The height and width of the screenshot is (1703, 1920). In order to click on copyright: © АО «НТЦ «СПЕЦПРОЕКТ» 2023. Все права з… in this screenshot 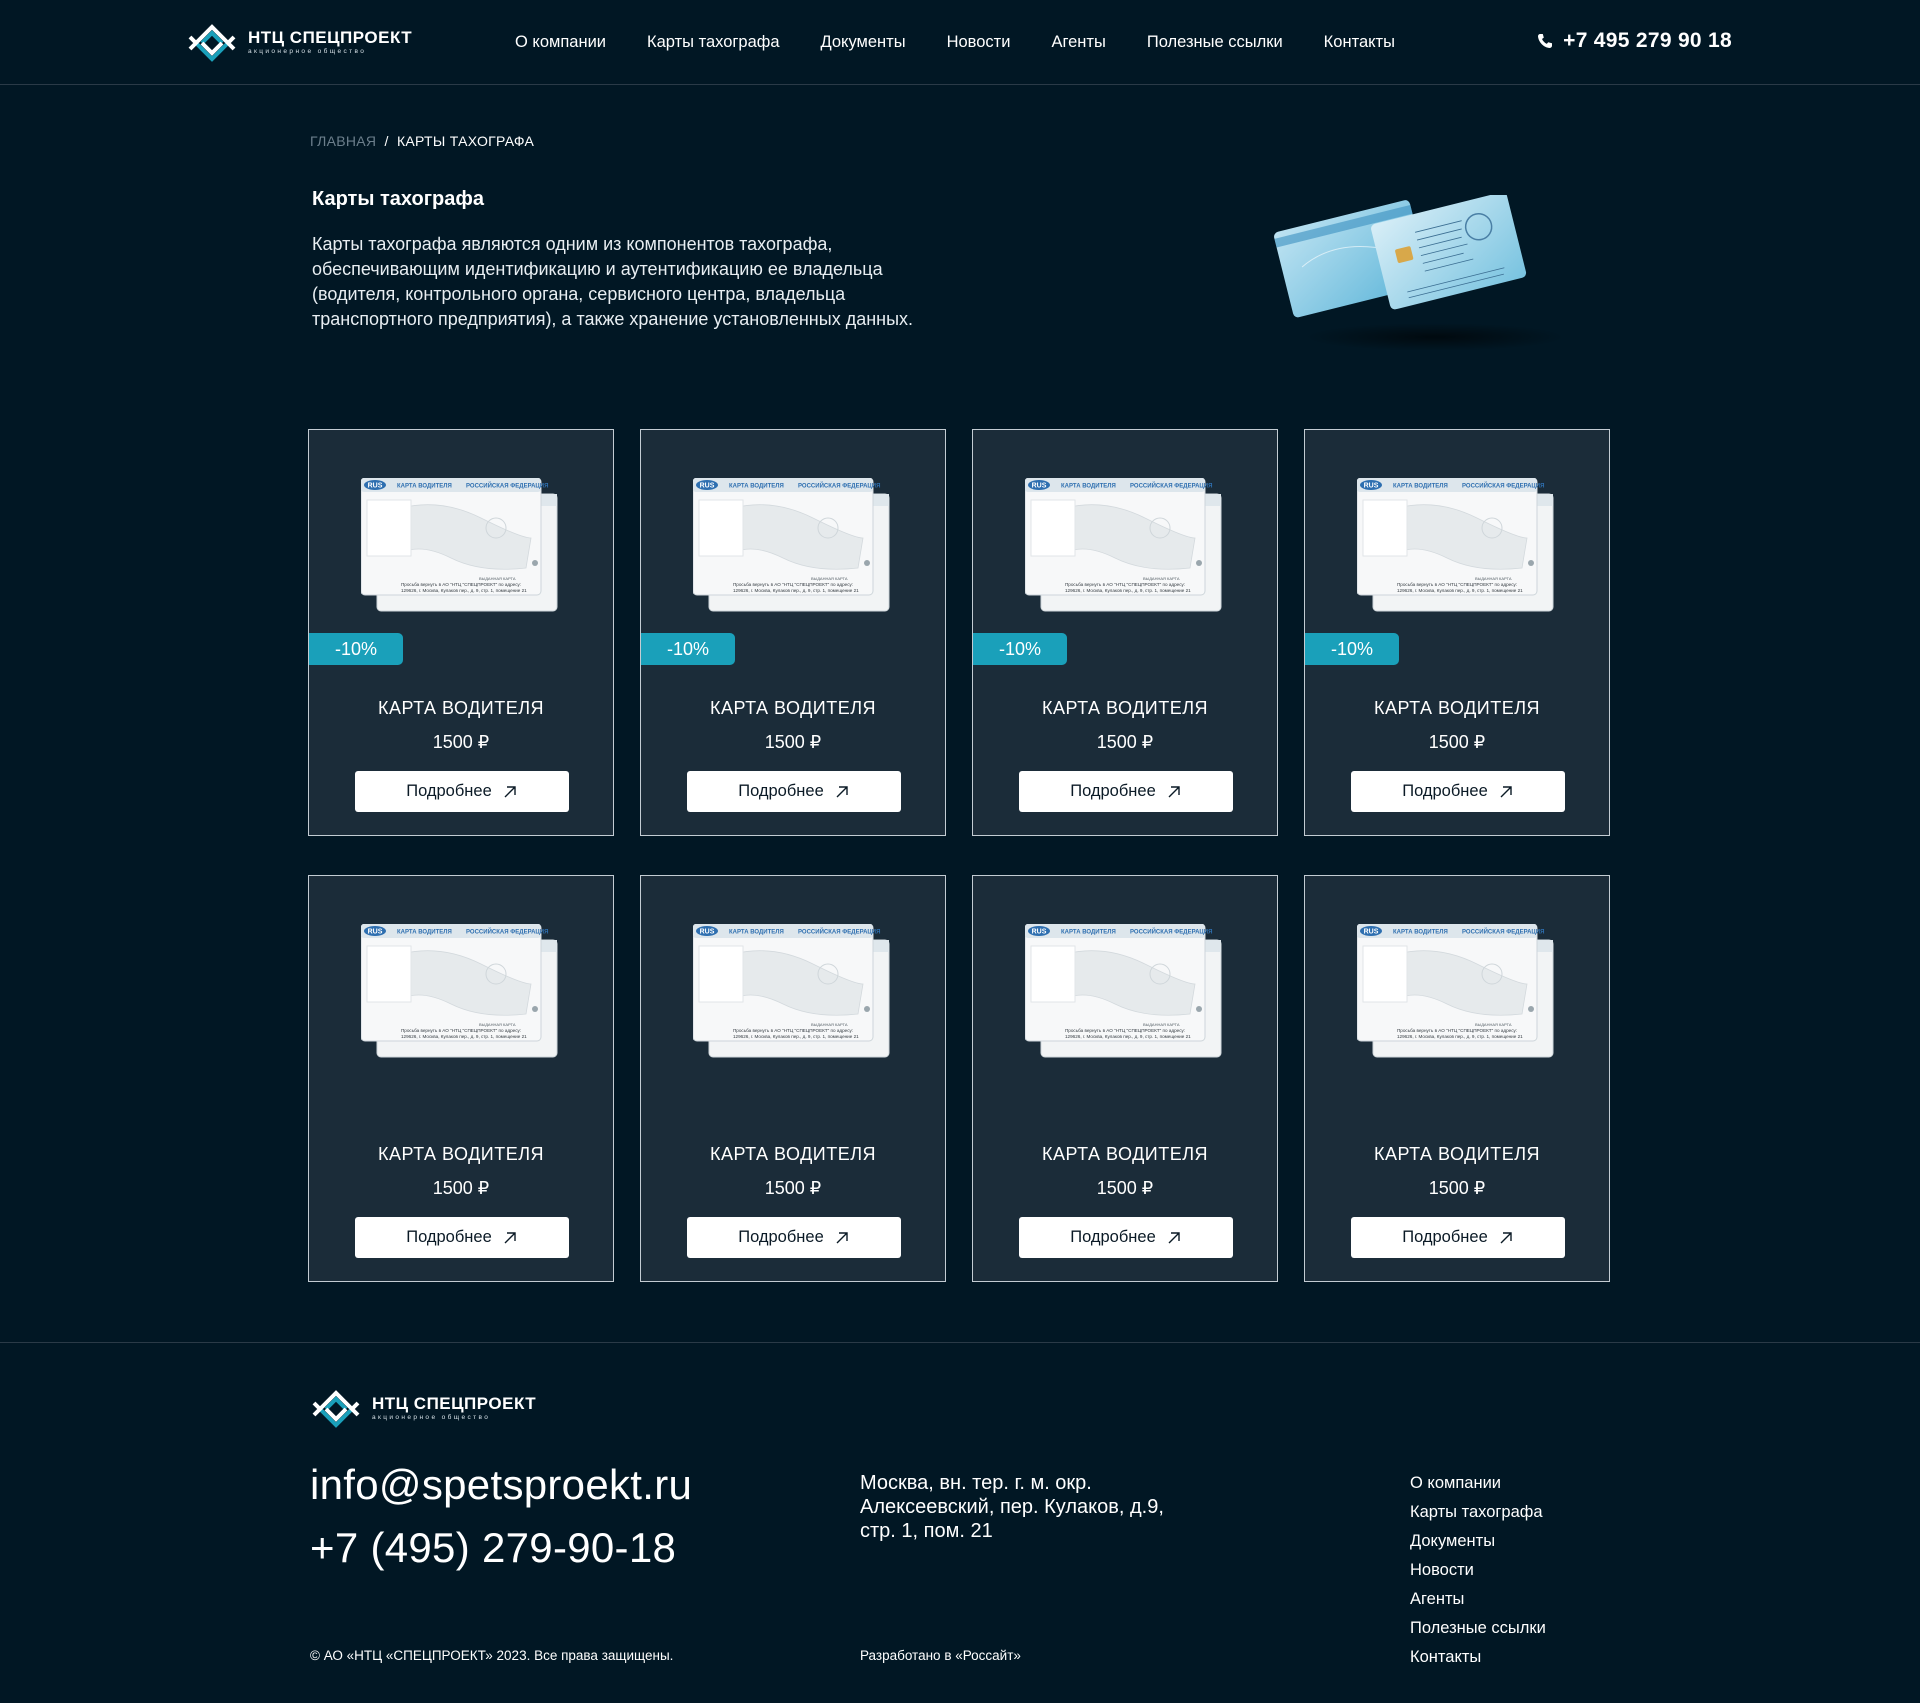, I will do `click(492, 1655)`.